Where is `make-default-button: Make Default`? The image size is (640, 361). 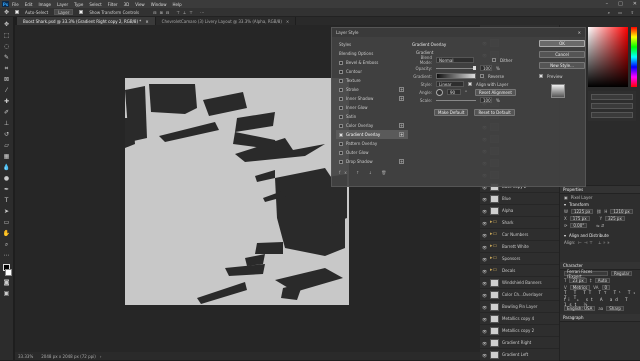
make-default-button: Make Default is located at coordinates (451, 112).